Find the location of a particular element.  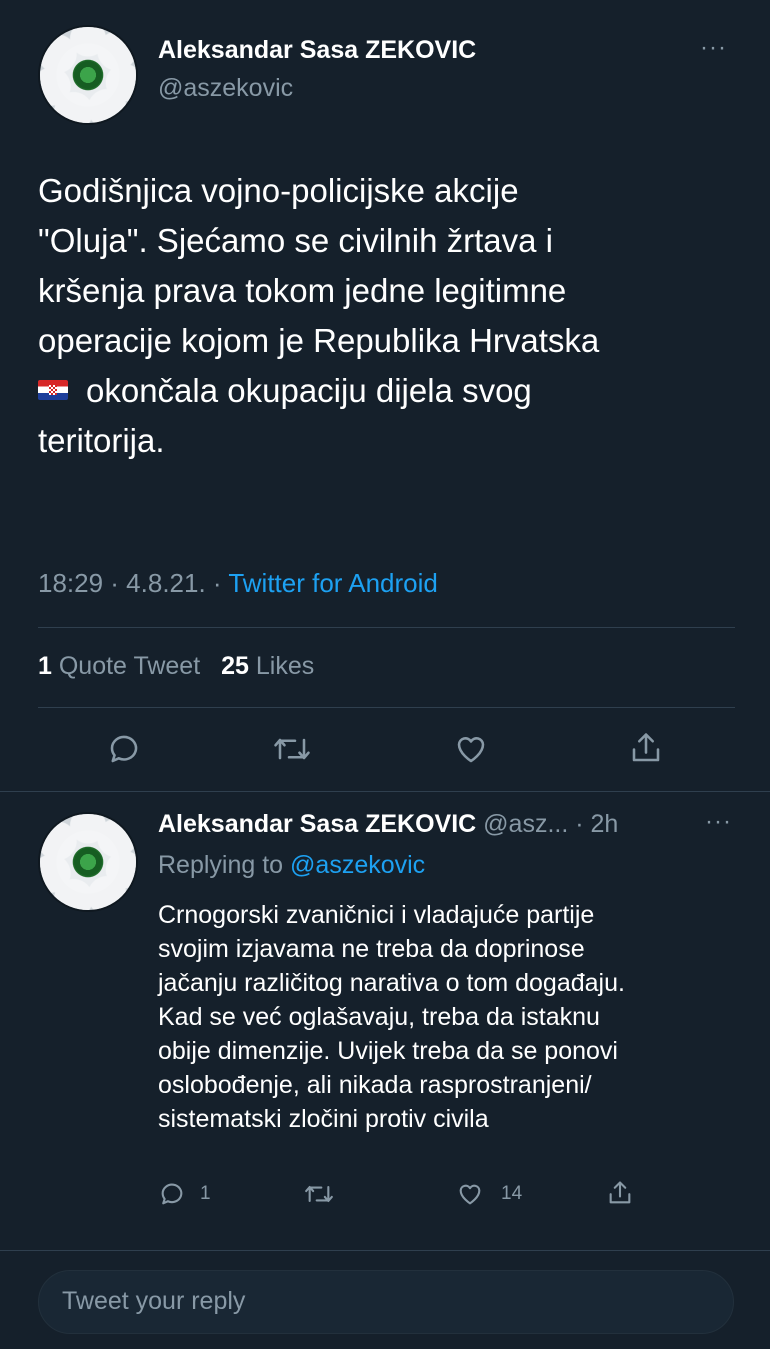

reply-line: Kad se već oglašavaju, treba da istaknu is located at coordinates (379, 1017).